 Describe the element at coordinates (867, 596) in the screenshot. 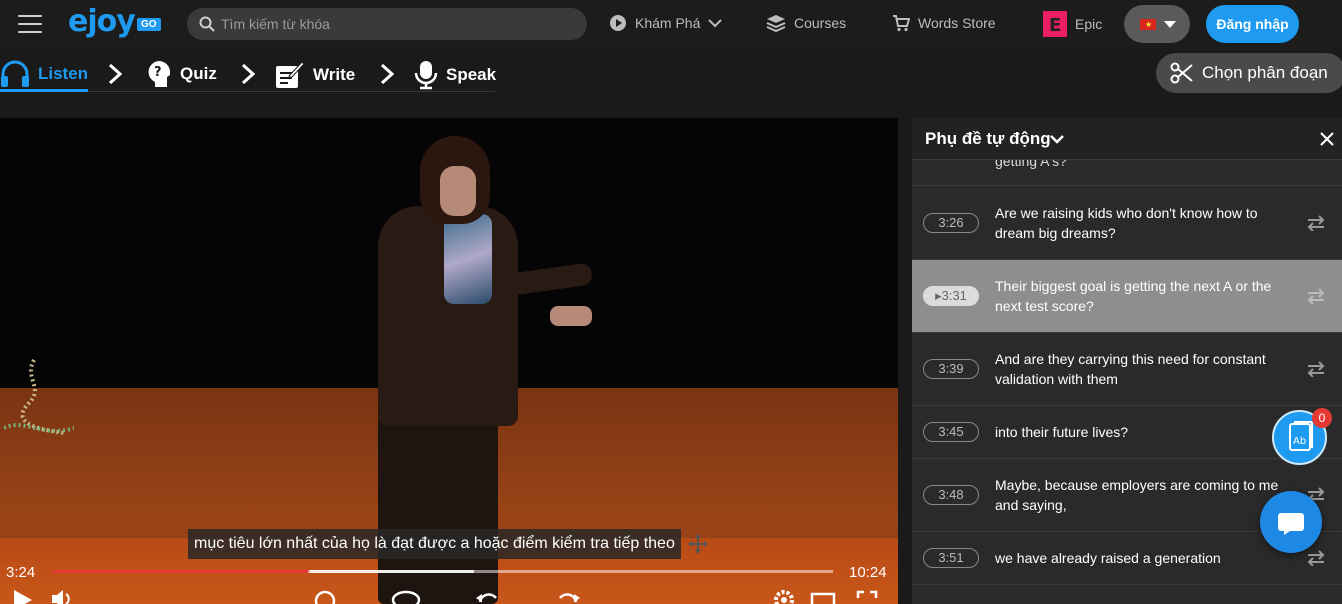

I see `fullscreen-icon` at that location.